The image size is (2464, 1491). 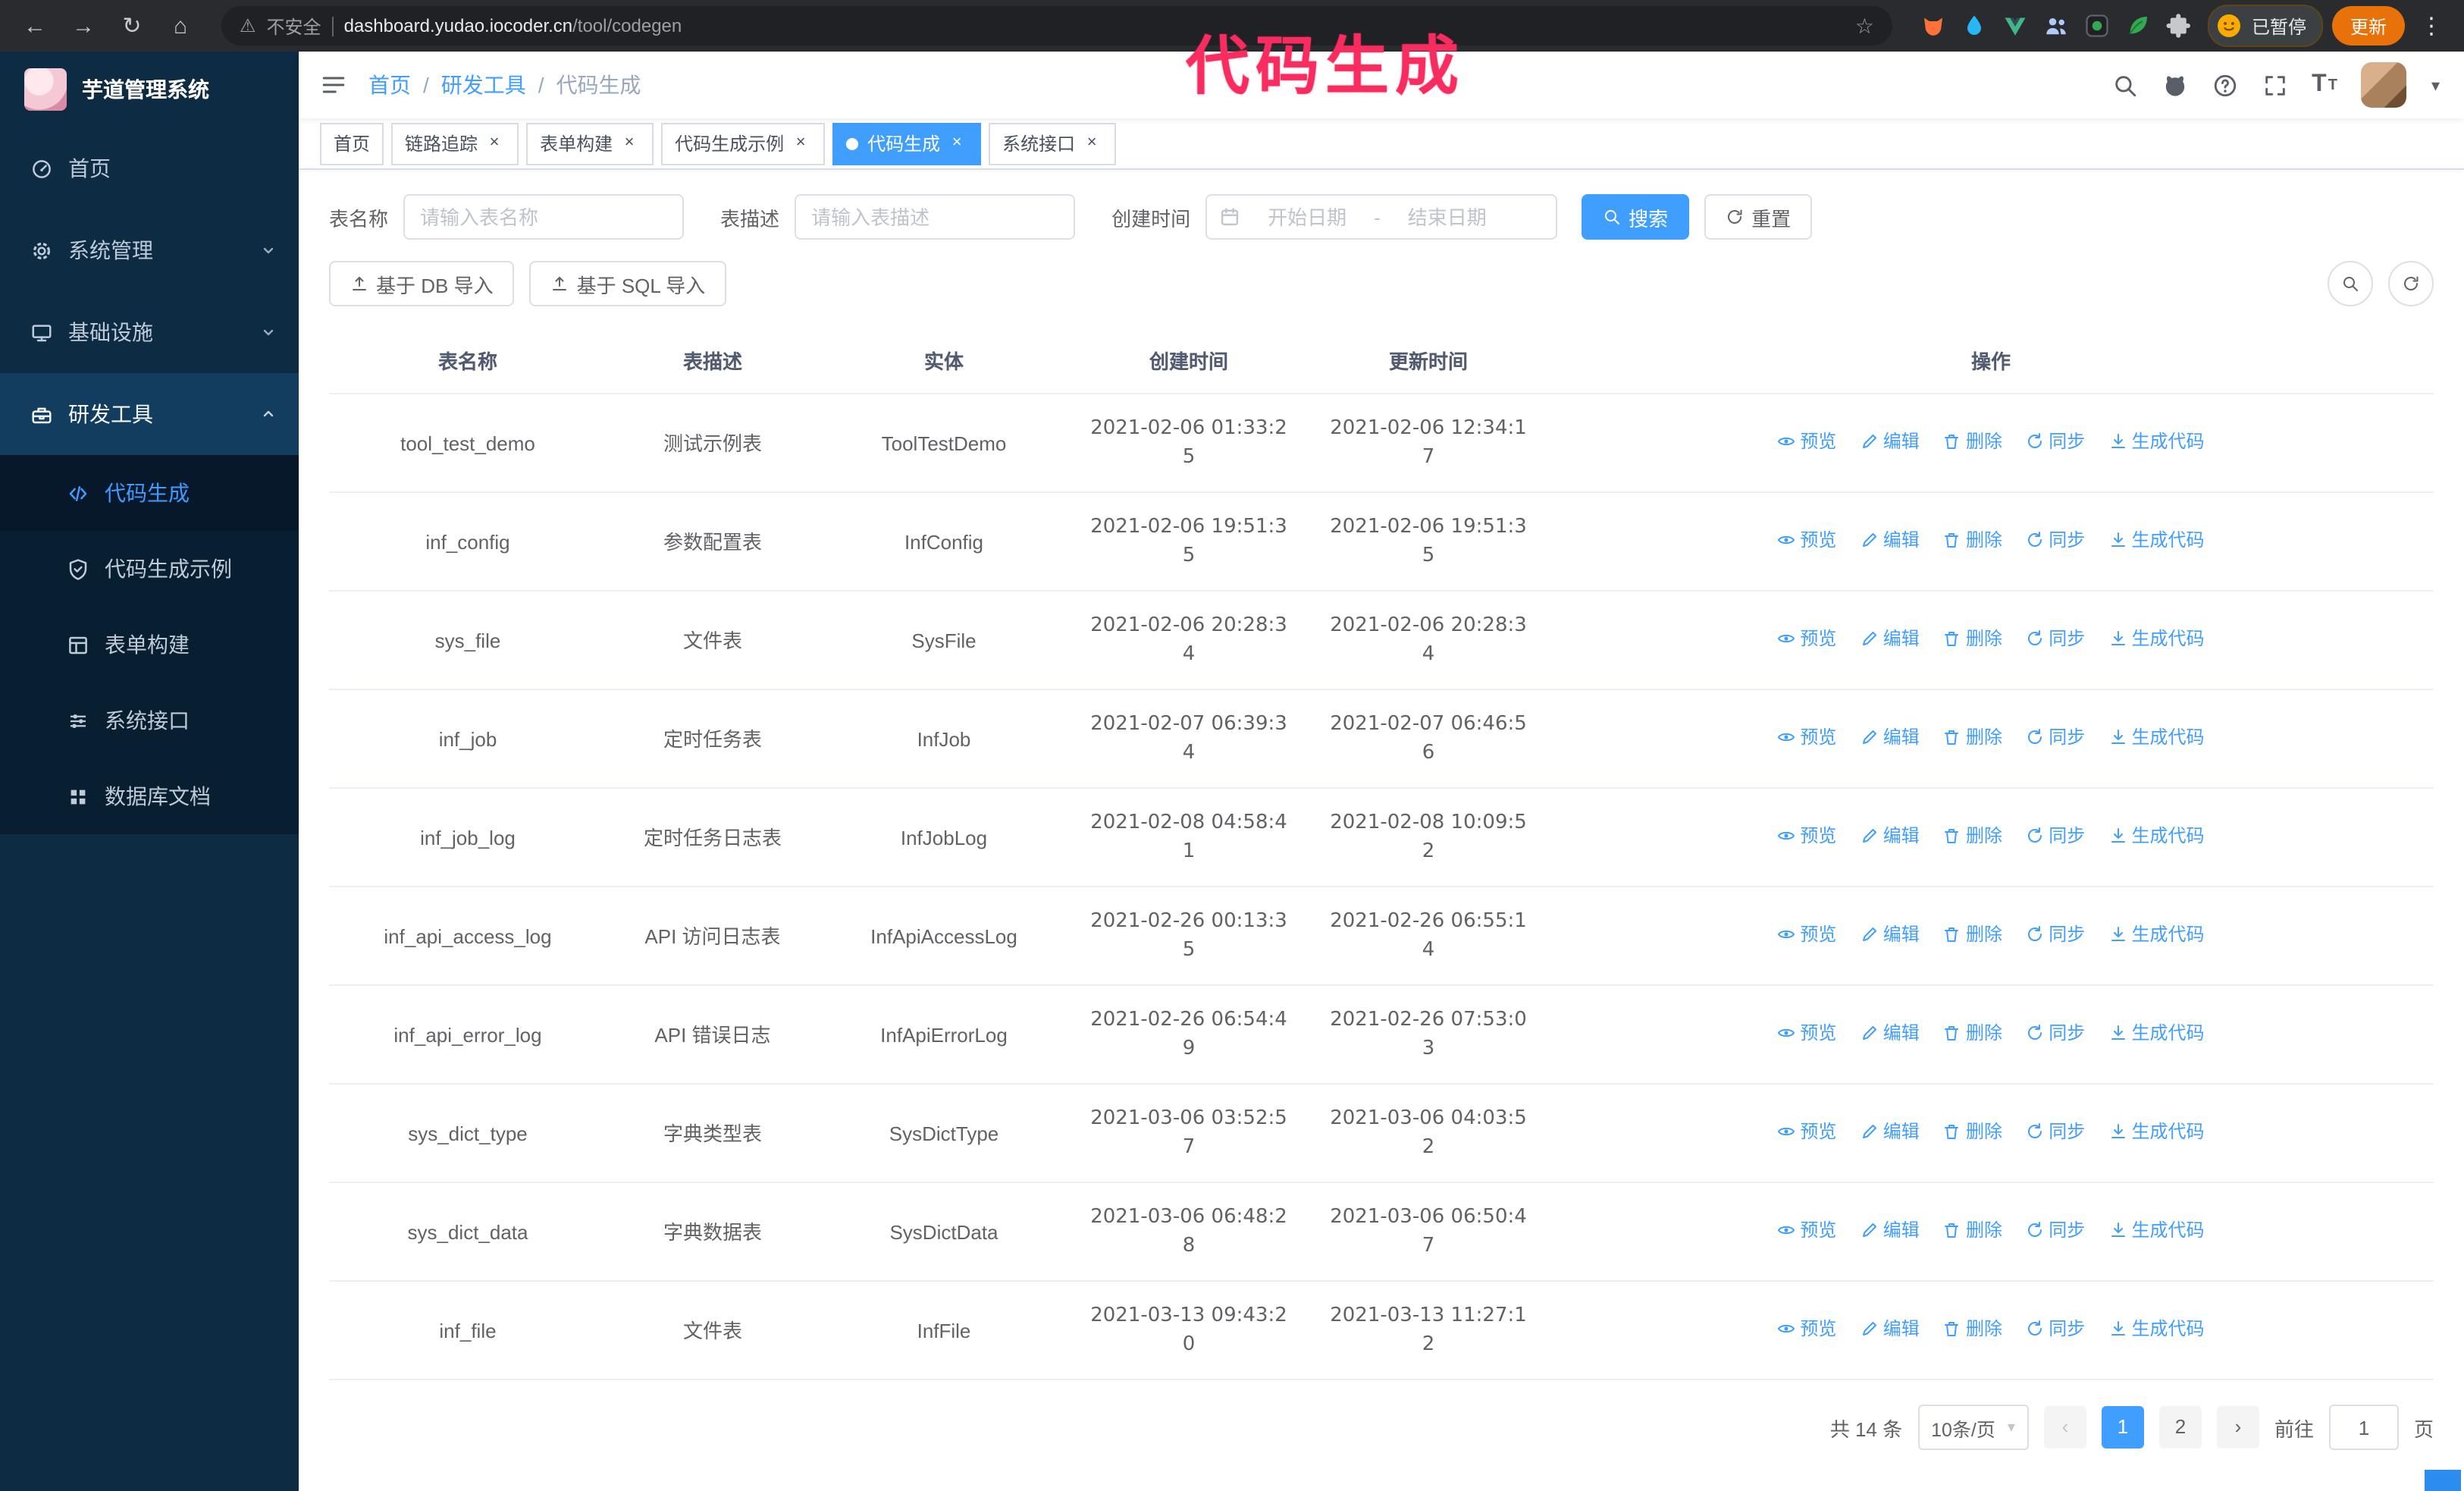 I want to click on header-search-icon, so click(x=2124, y=85).